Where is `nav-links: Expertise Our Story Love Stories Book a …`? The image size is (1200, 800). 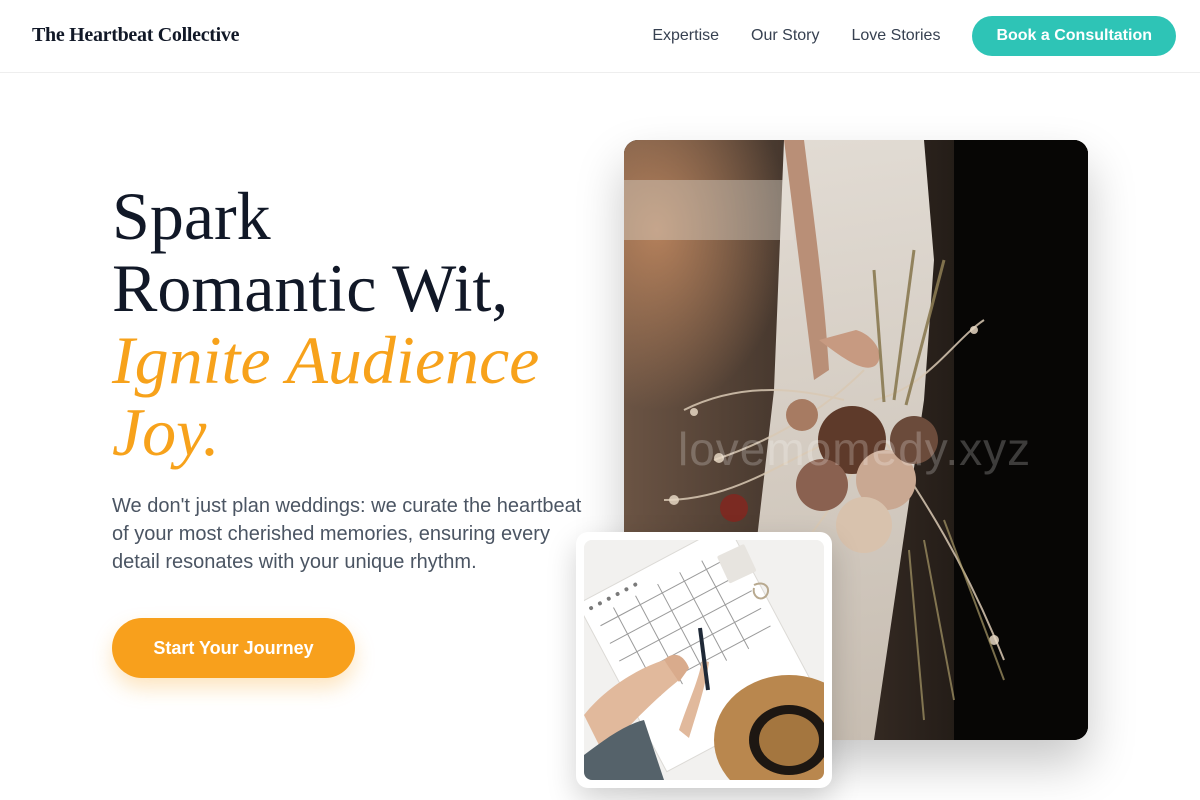
nav-links: Expertise Our Story Love Stories Book a … is located at coordinates (914, 36).